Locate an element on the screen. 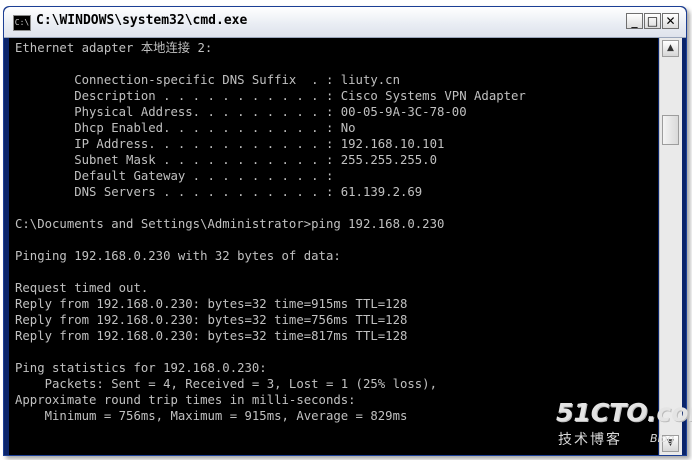 The image size is (692, 460). watermark-blog-label: Blog is located at coordinates (662, 438).